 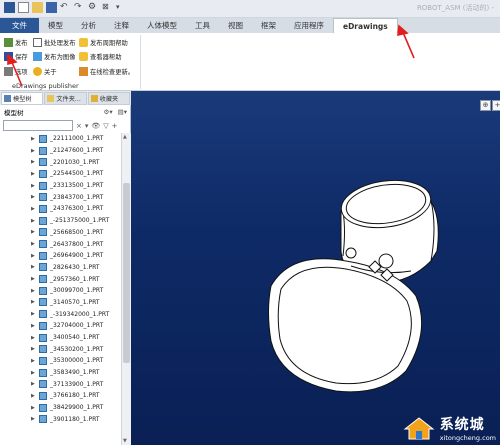 What do you see at coordinates (77, 186) in the screenshot?
I see `tree-item-label: _23313500_1.PRT` at bounding box center [77, 186].